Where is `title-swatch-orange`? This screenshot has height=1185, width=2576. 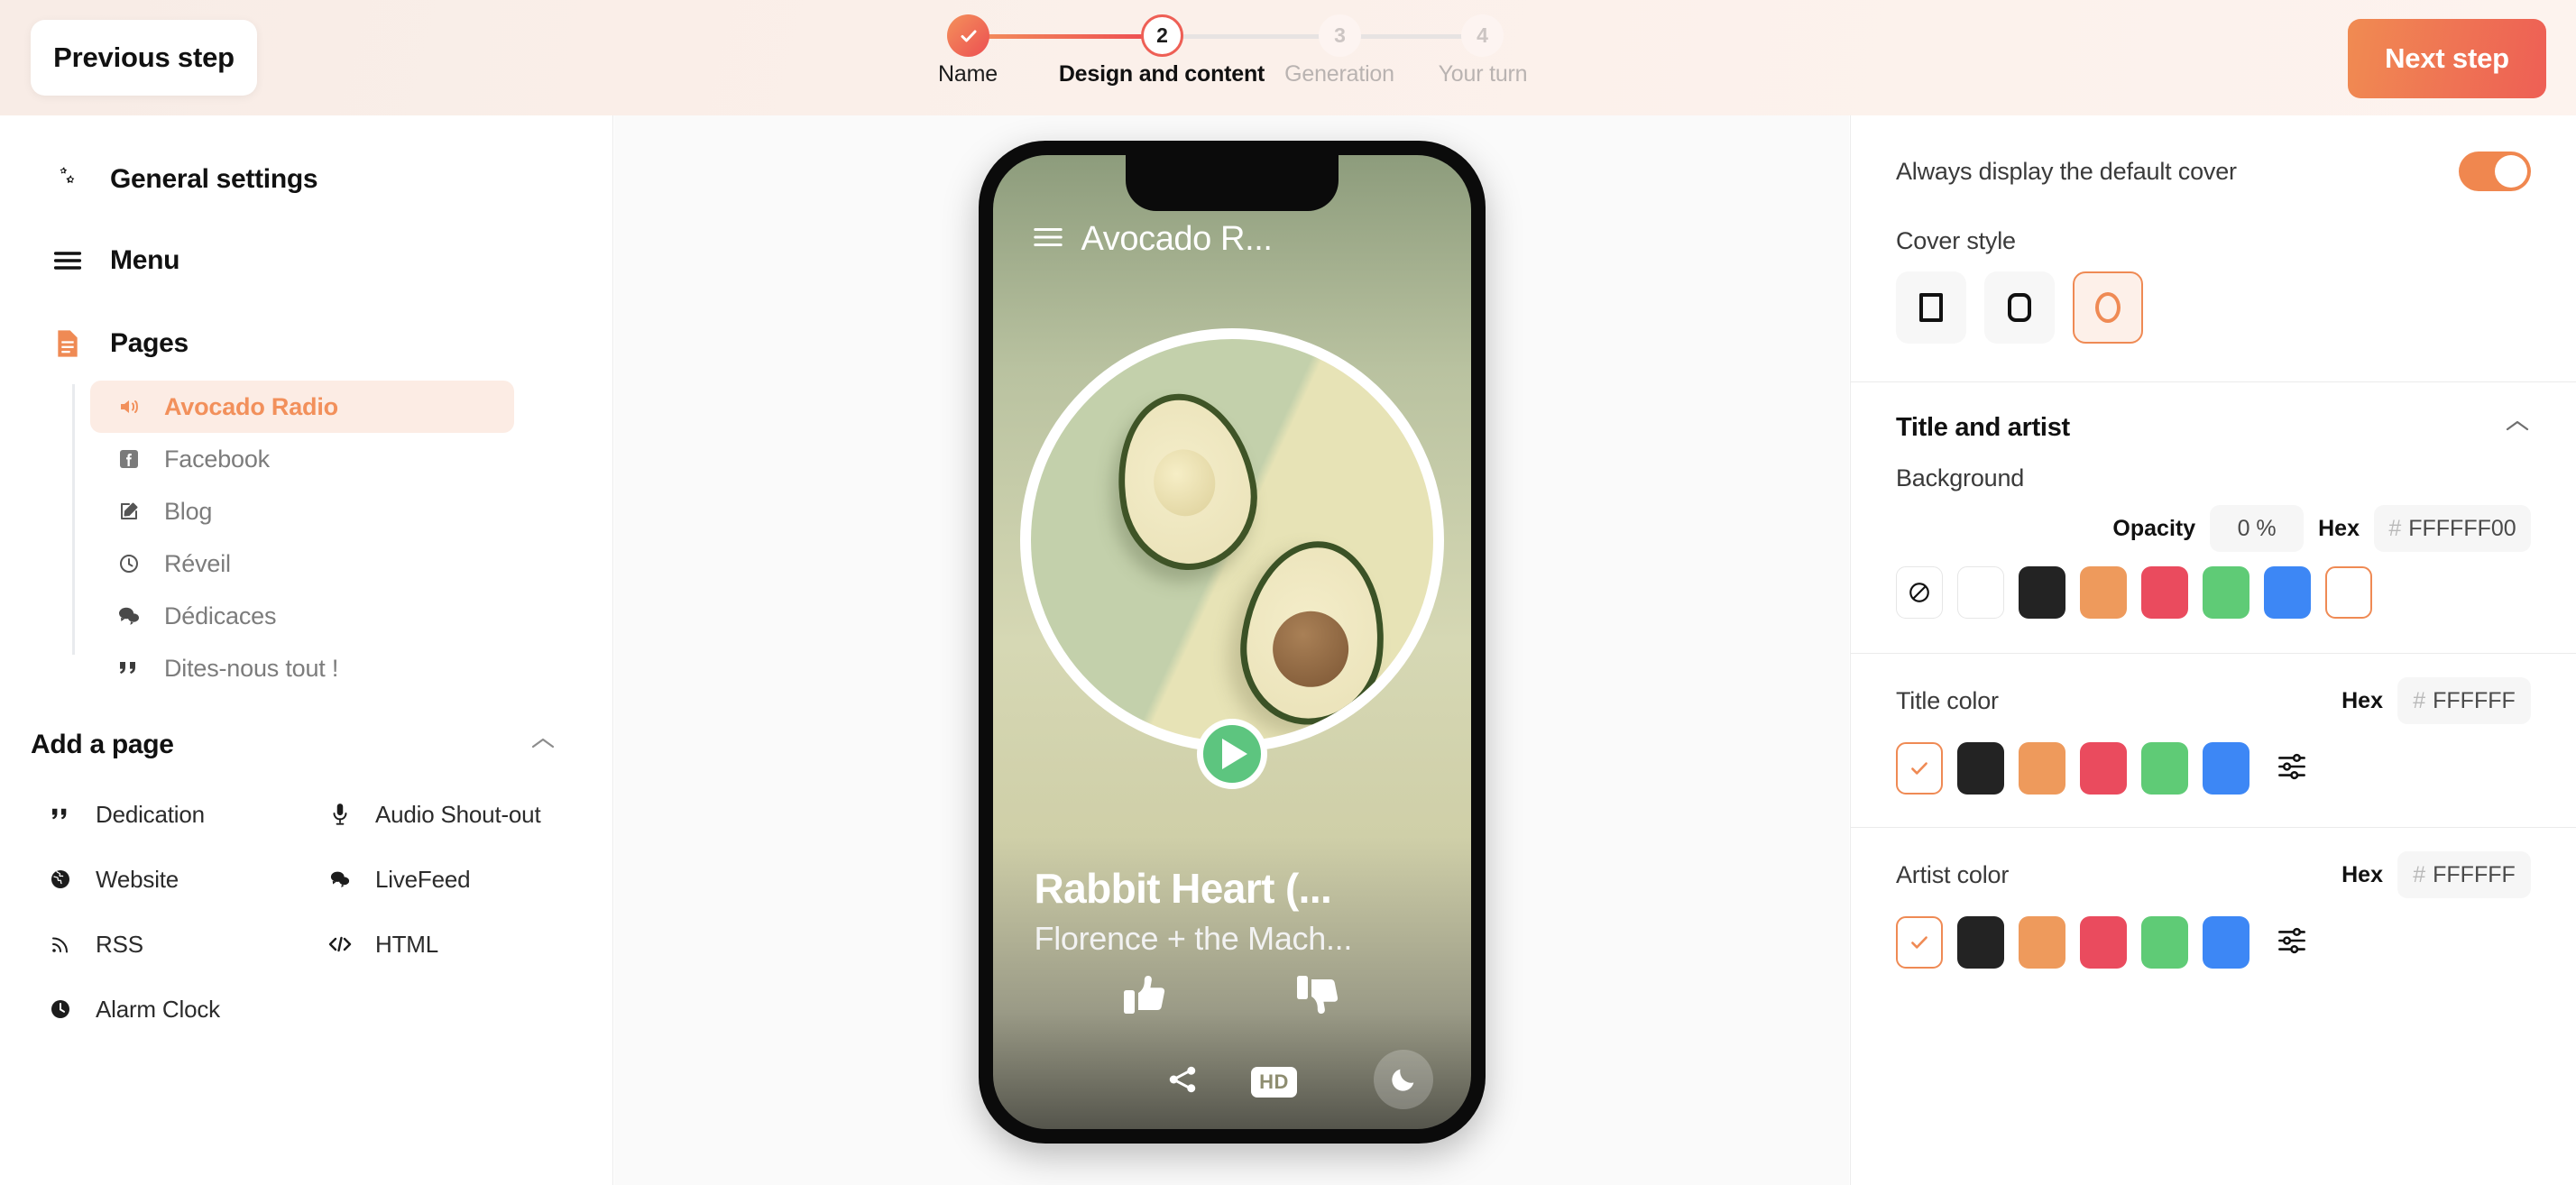
title-swatch-orange is located at coordinates (2042, 768).